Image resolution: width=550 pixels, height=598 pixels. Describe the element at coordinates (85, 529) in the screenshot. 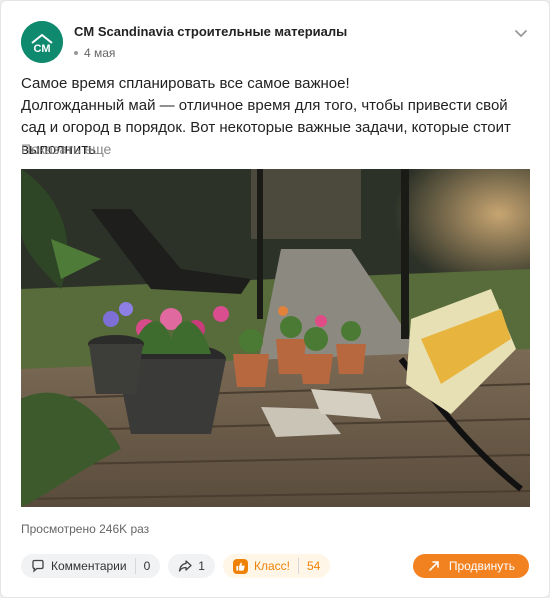

I see `views-count: Просмотрено 246K раз` at that location.